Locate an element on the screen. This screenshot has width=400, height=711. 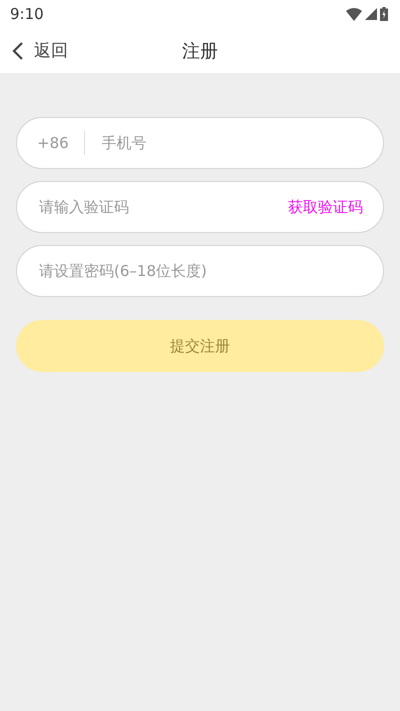
phone-field: +86 手机号 is located at coordinates (200, 143).